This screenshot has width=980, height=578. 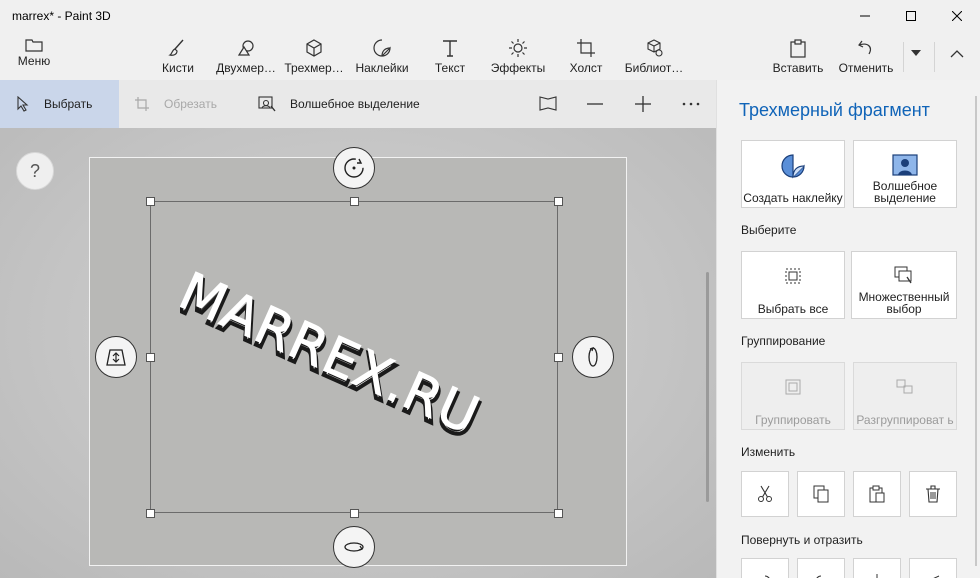 I want to click on crop-button: Обрезать, so click(x=175, y=104).